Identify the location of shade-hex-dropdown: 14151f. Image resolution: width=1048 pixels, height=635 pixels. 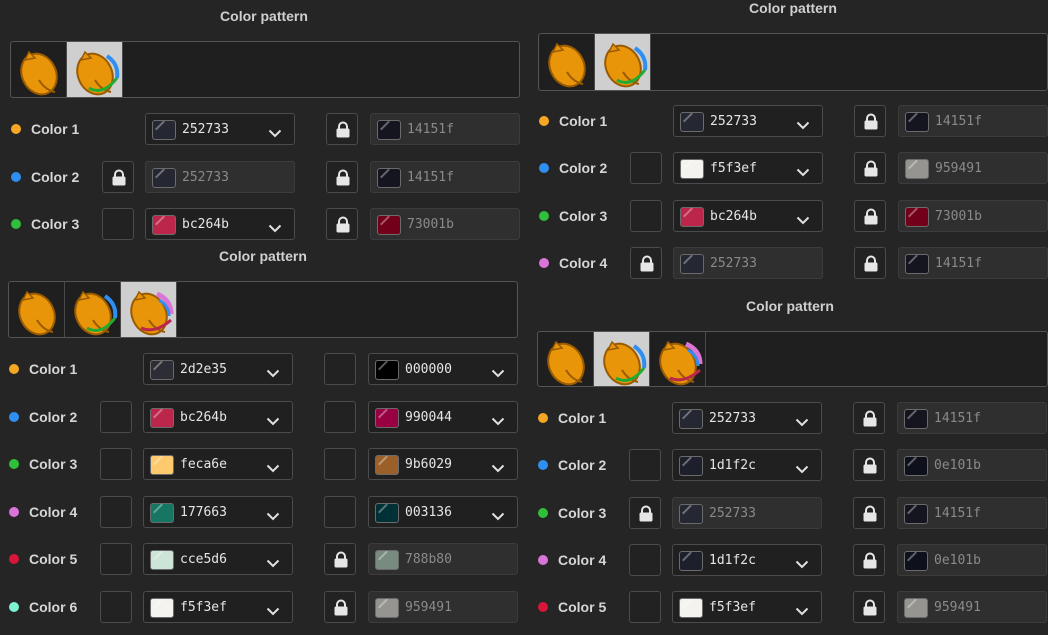
(973, 121).